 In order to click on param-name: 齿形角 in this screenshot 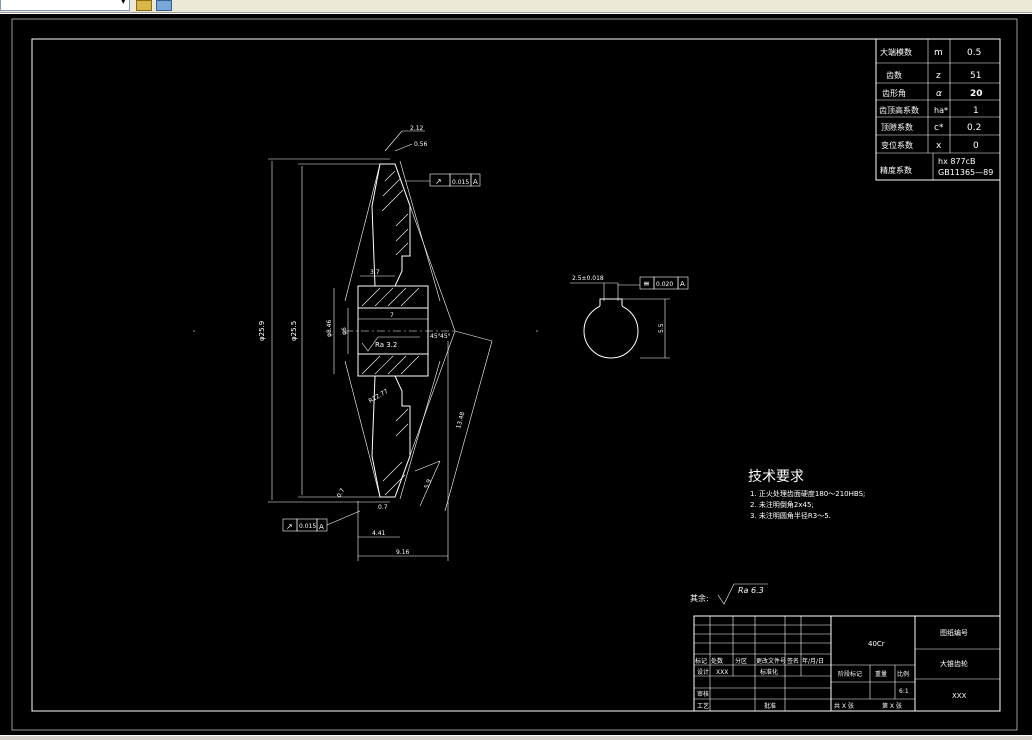, I will do `click(894, 93)`.